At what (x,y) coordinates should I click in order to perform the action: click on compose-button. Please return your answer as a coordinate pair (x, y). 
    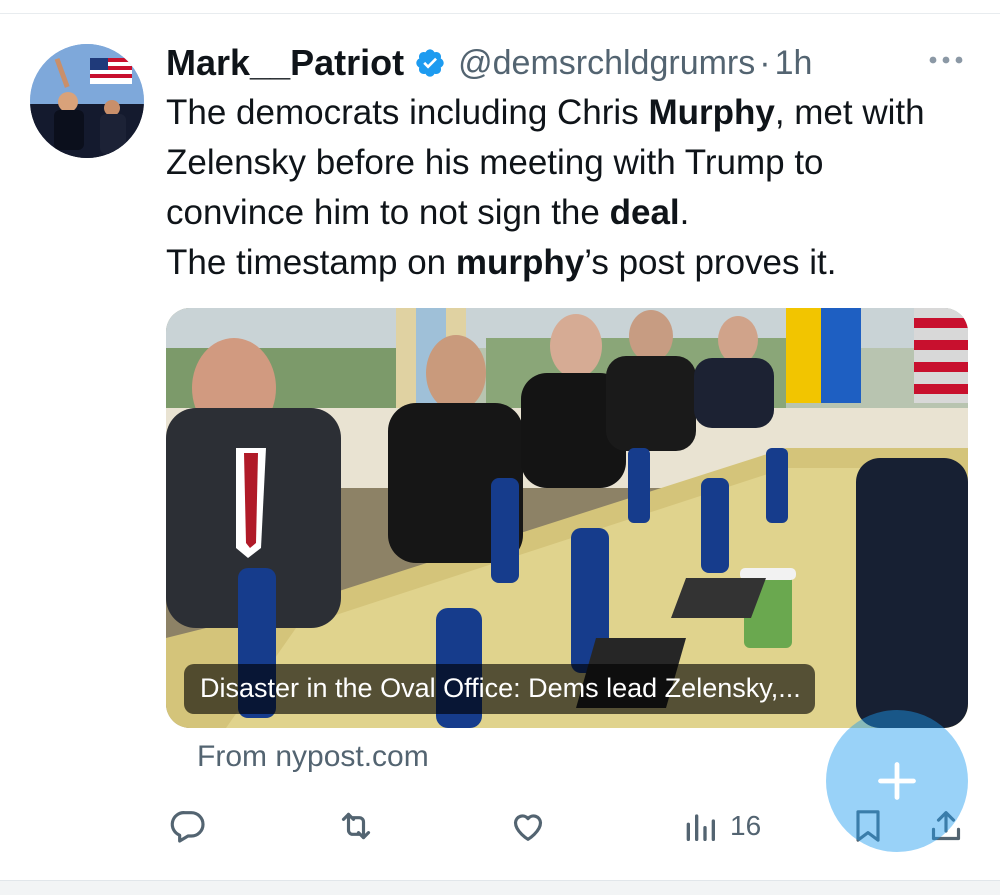
    Looking at the image, I should click on (897, 781).